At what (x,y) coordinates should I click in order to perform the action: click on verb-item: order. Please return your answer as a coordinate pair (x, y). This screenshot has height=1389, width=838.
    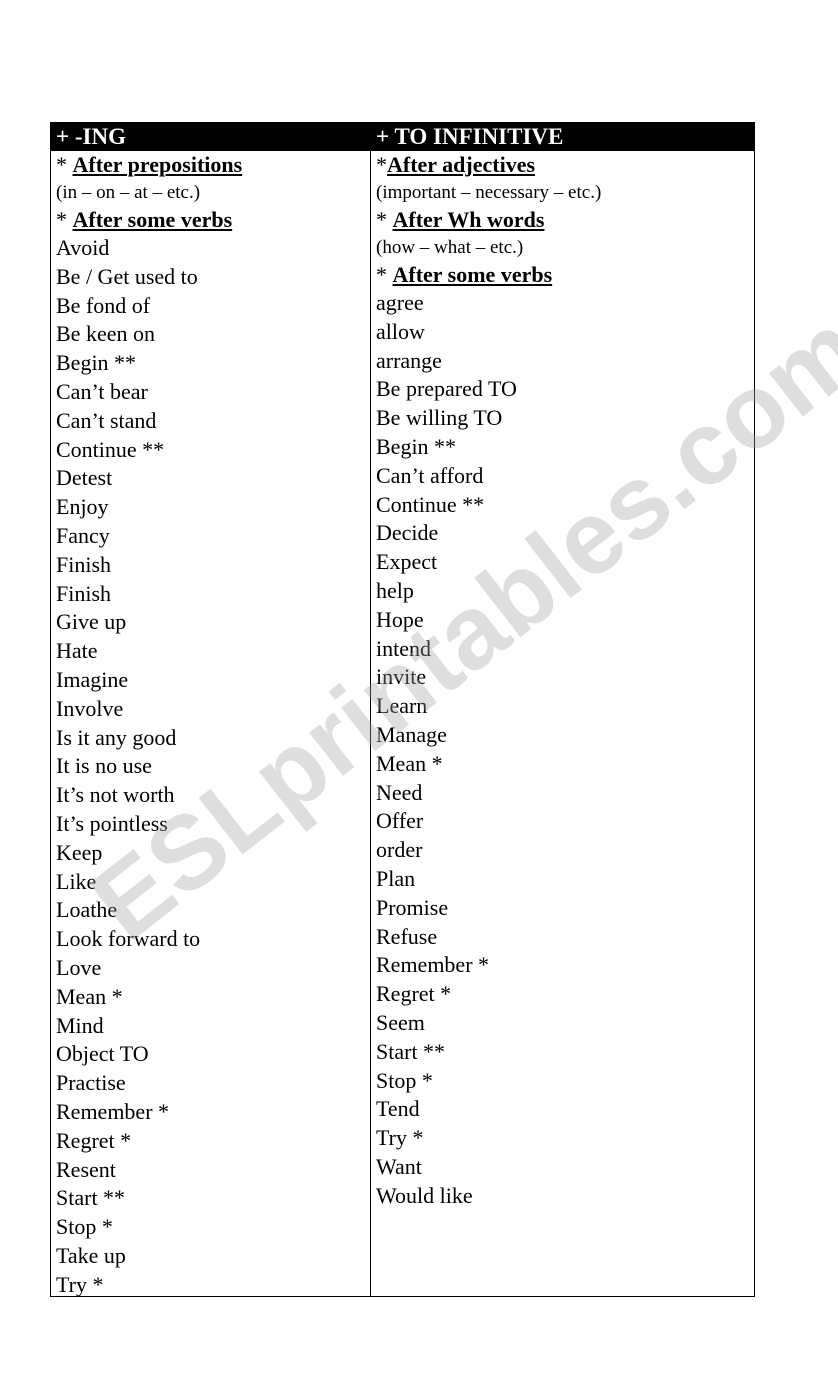
    Looking at the image, I should click on (399, 850).